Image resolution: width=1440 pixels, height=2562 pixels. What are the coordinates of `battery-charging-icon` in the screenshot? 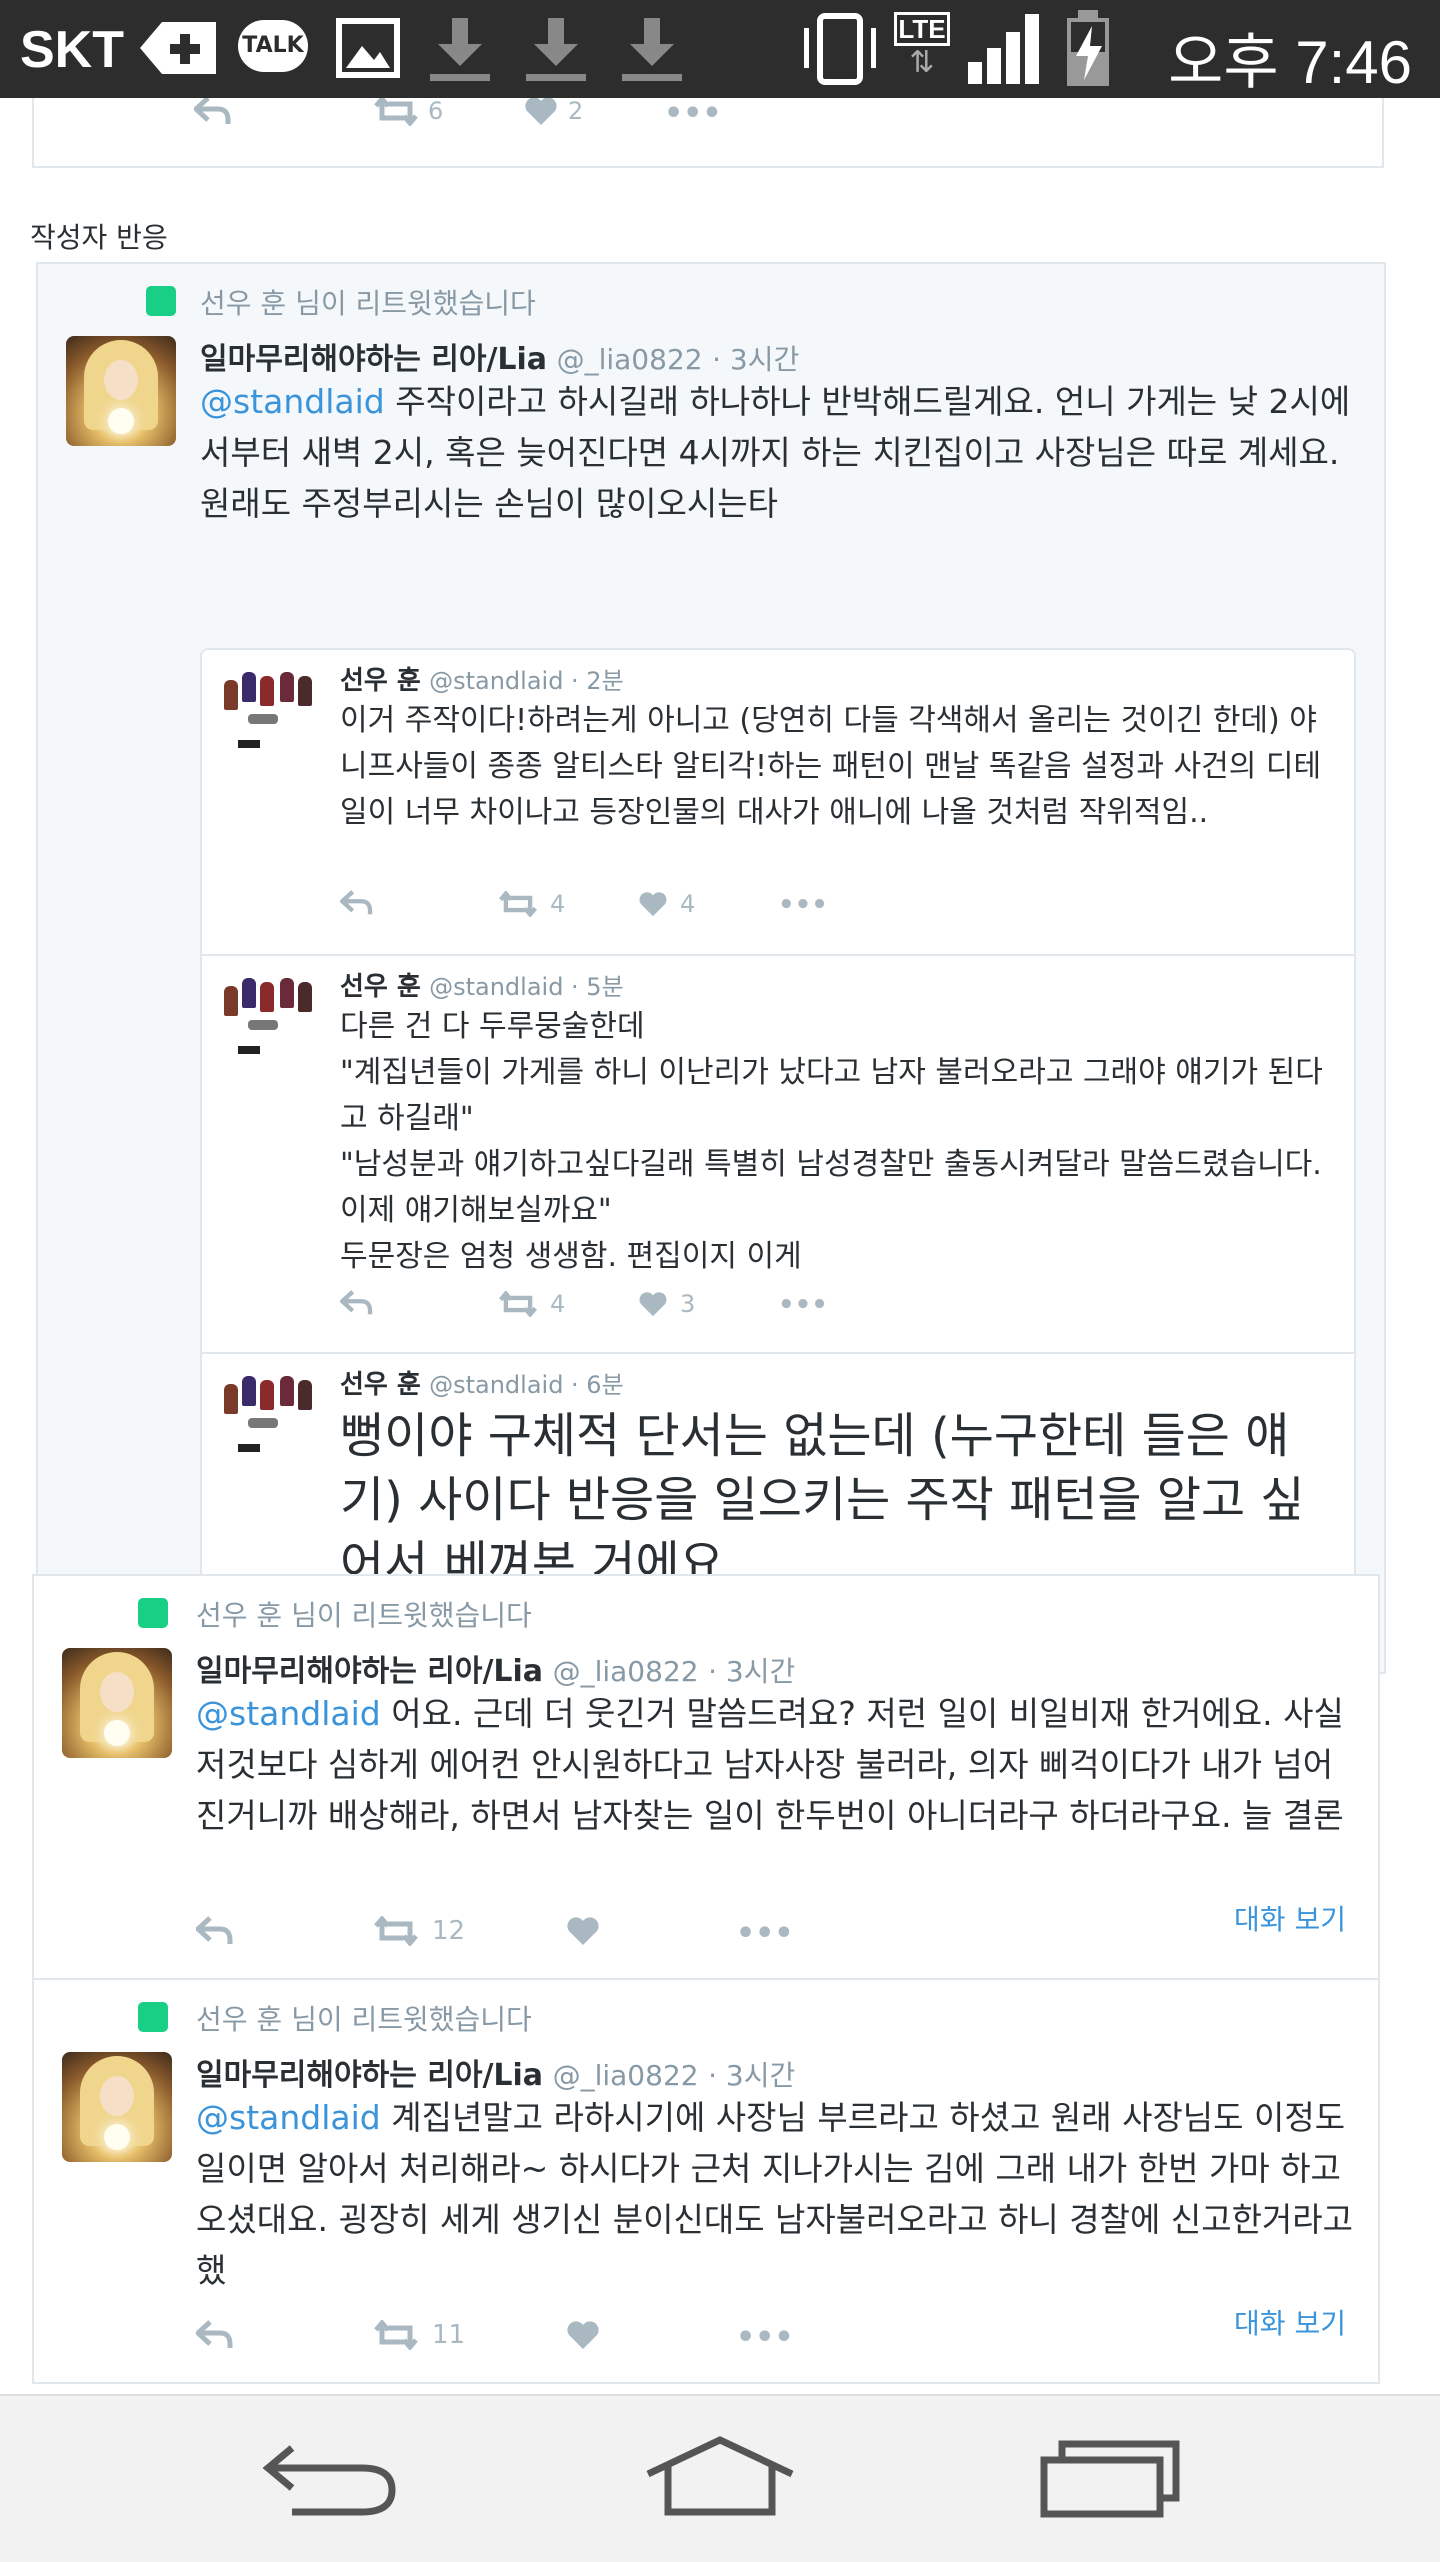 It's located at (1088, 48).